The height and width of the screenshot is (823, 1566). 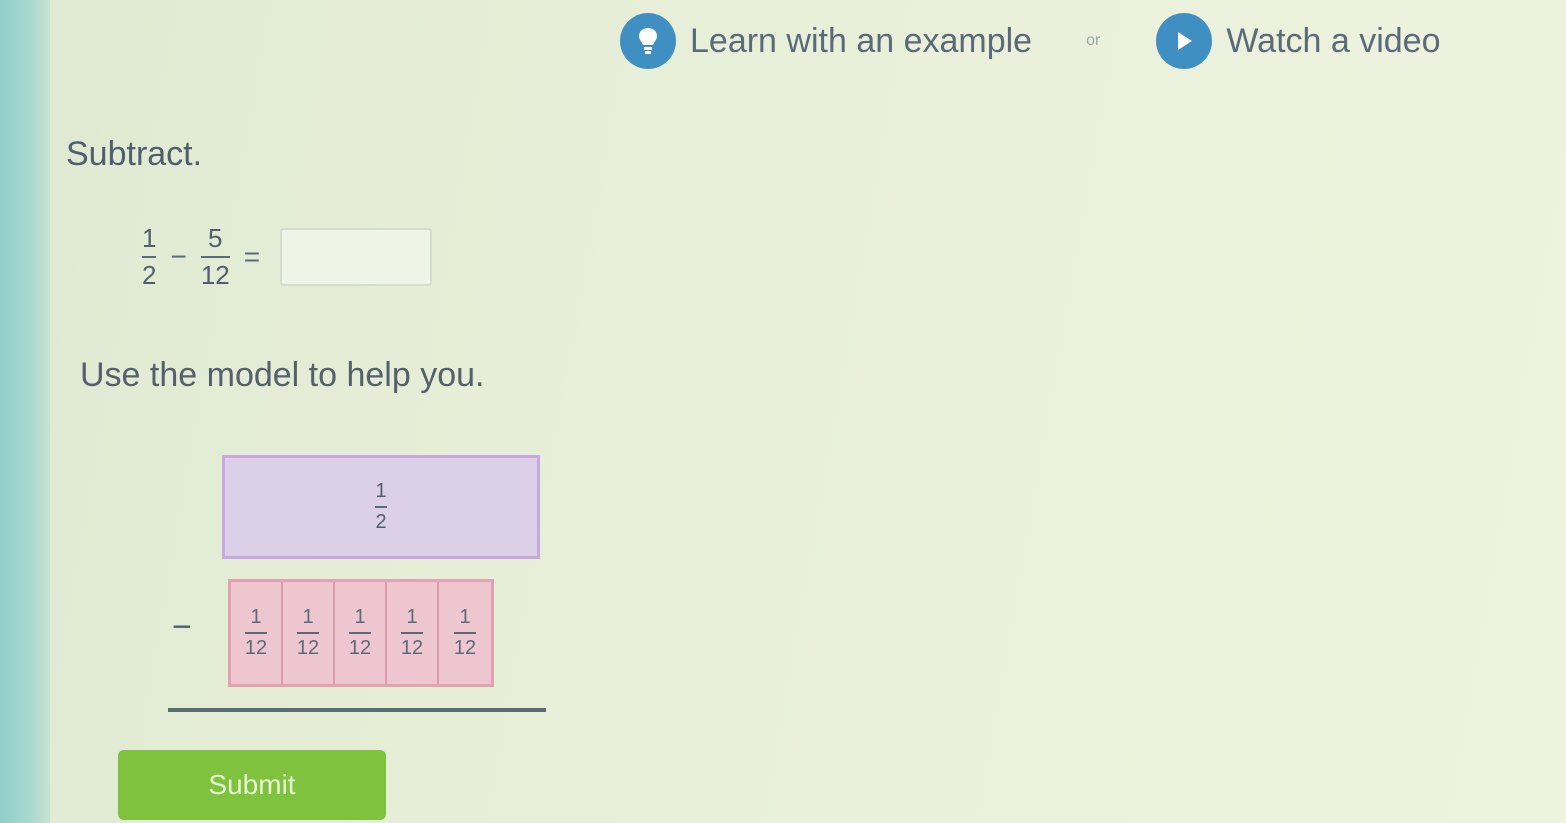 What do you see at coordinates (215, 238) in the screenshot?
I see `fraction-numerator: 5` at bounding box center [215, 238].